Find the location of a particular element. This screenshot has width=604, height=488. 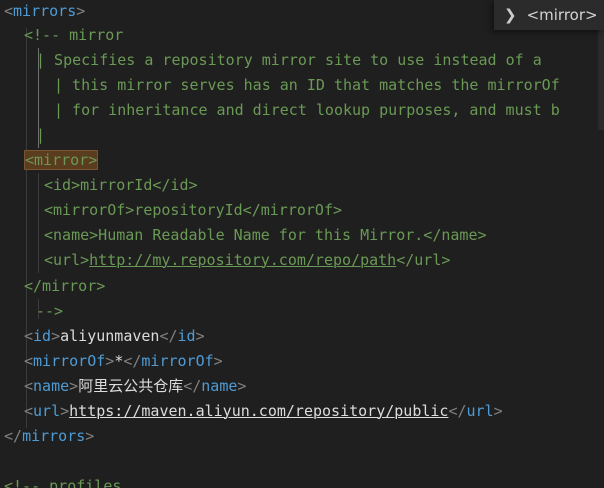

token: </url> is located at coordinates (423, 260).